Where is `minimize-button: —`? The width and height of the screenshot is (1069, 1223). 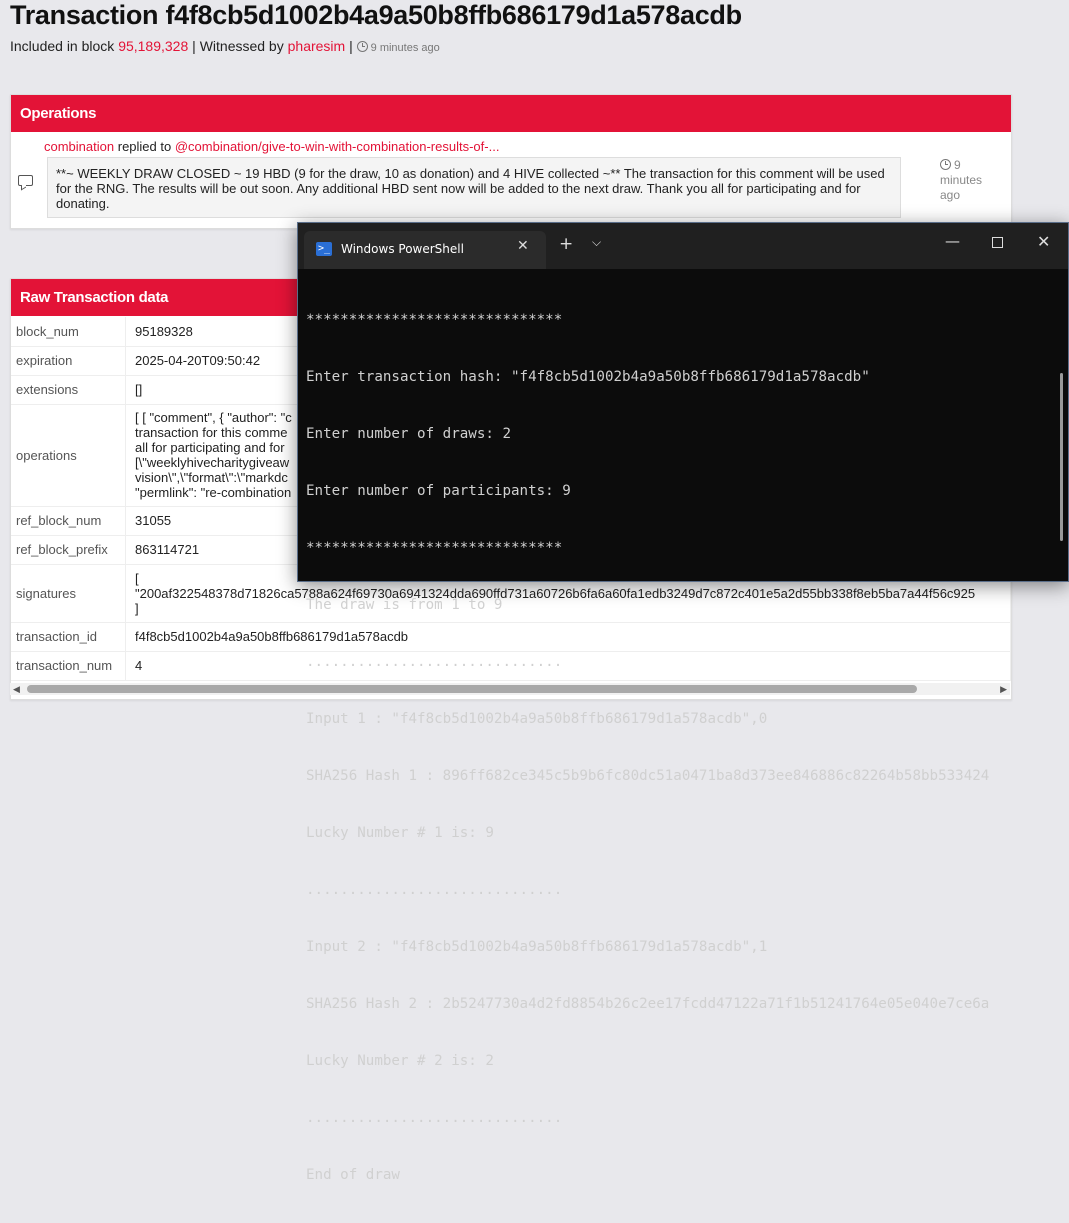 minimize-button: — is located at coordinates (952, 241).